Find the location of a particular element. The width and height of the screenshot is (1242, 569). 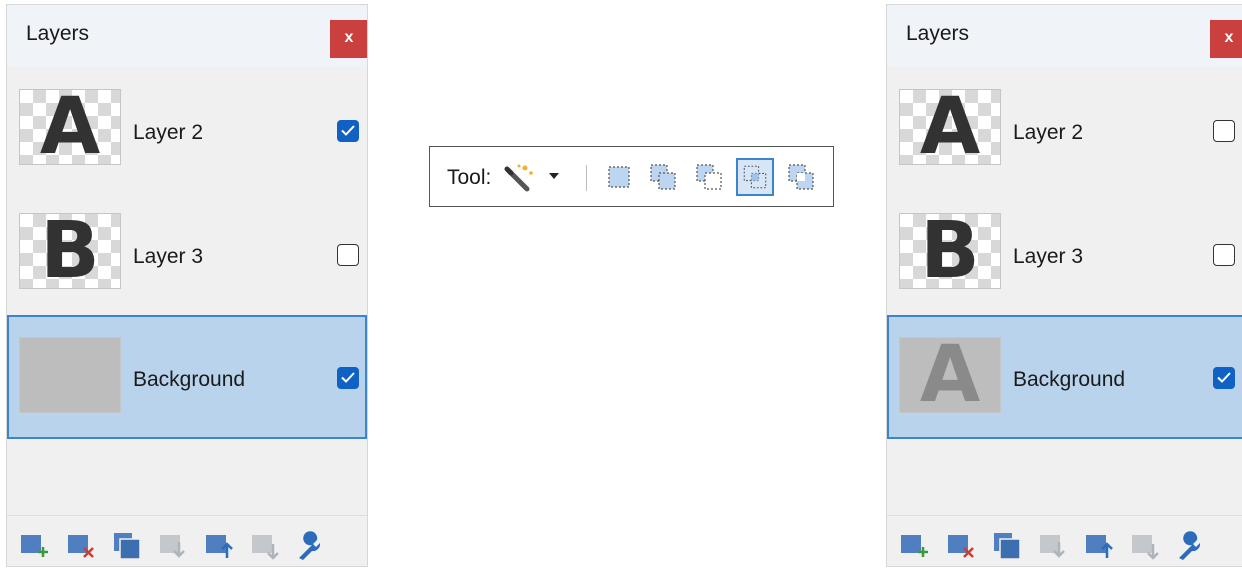

replace-selection-icon is located at coordinates (619, 177).